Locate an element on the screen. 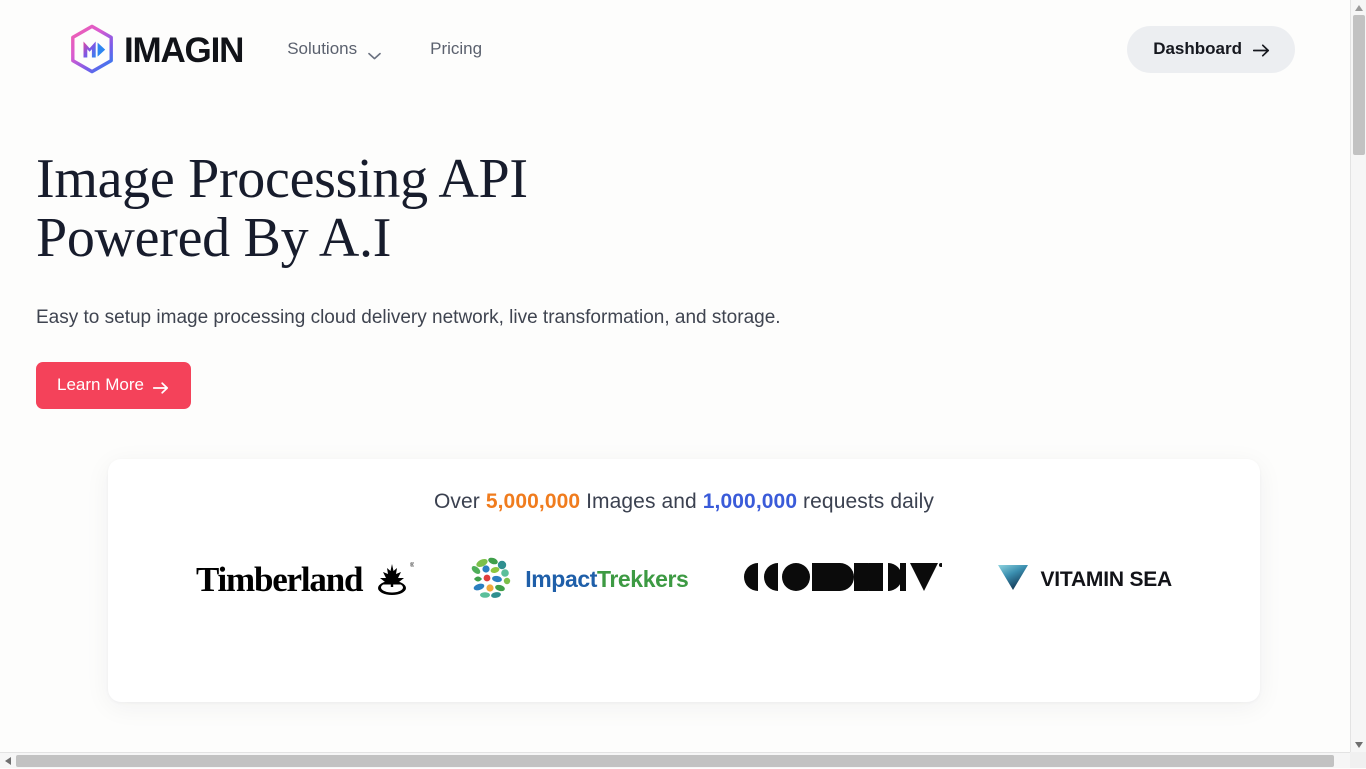  stats-requests-count: 1,000,000 is located at coordinates (750, 501).